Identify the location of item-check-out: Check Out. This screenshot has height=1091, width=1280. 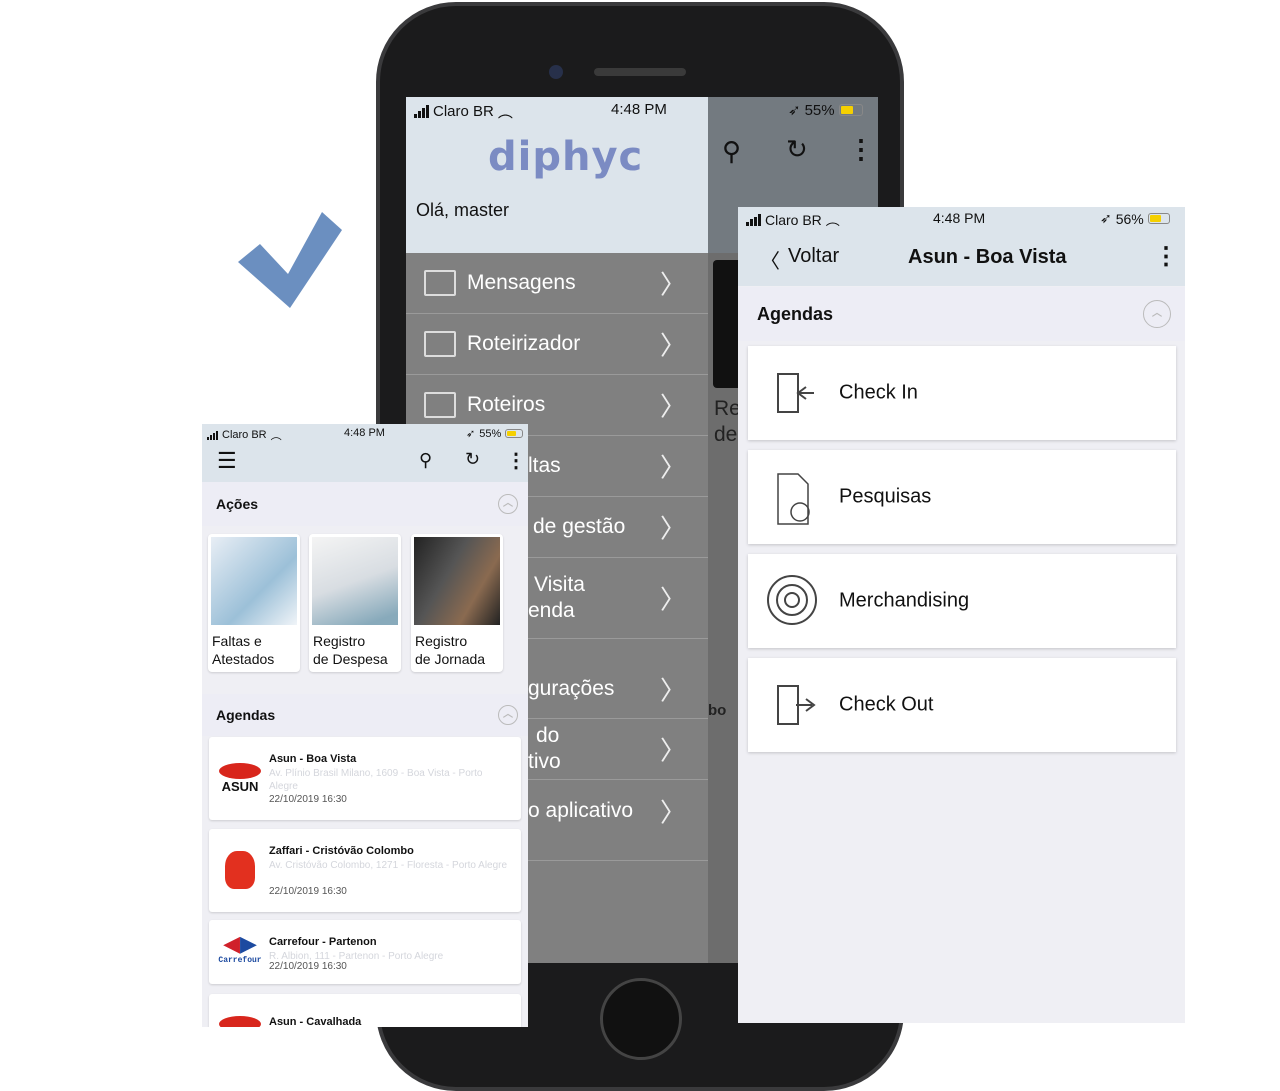
(962, 705).